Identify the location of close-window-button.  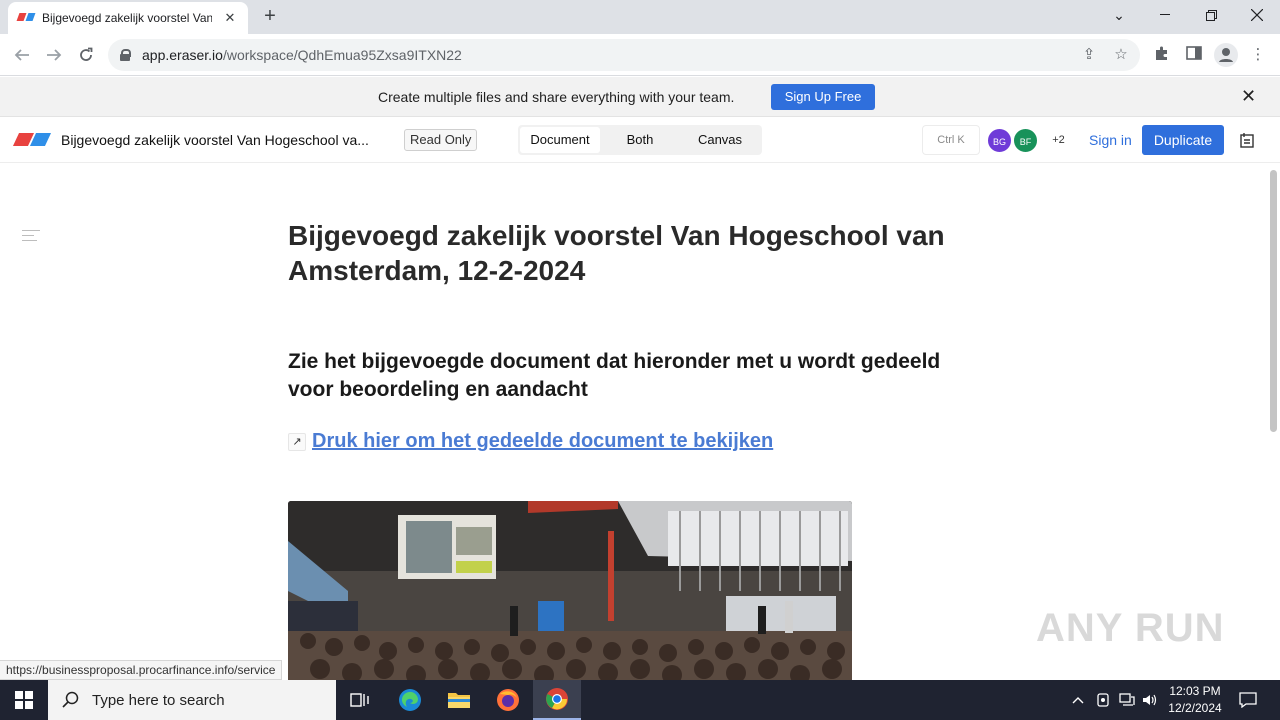
(1257, 15).